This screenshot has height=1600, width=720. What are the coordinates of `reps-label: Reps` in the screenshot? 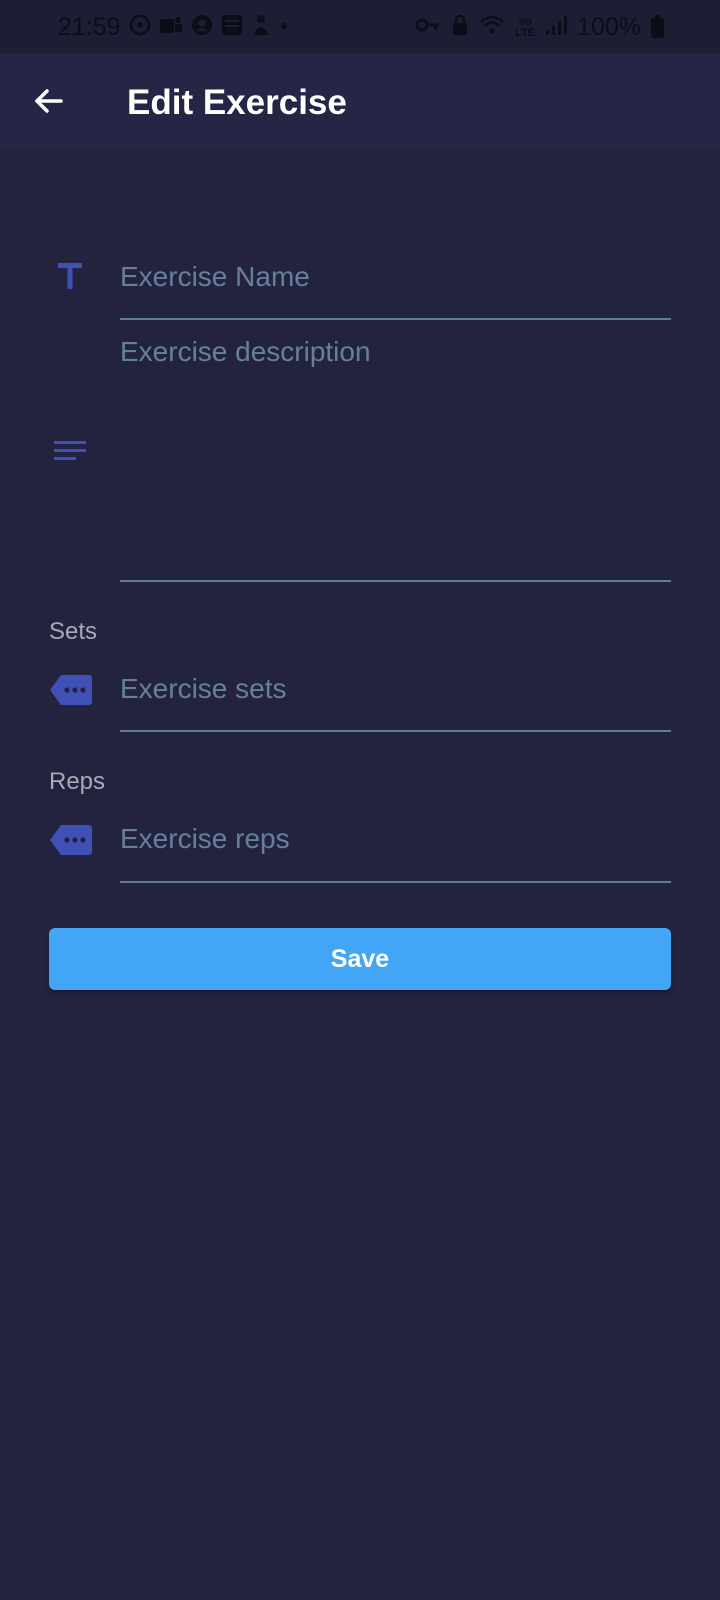 It's located at (77, 781).